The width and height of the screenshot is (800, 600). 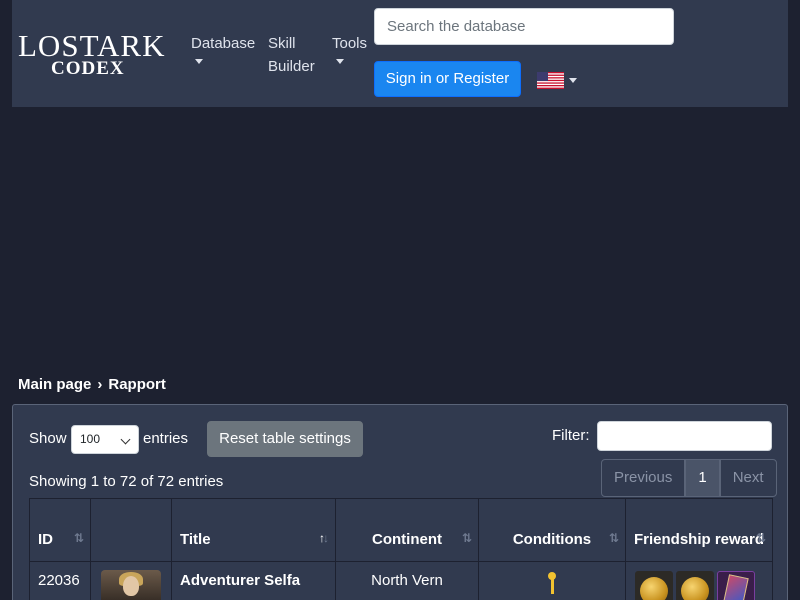 I want to click on npc-portrait-image, so click(x=131, y=585).